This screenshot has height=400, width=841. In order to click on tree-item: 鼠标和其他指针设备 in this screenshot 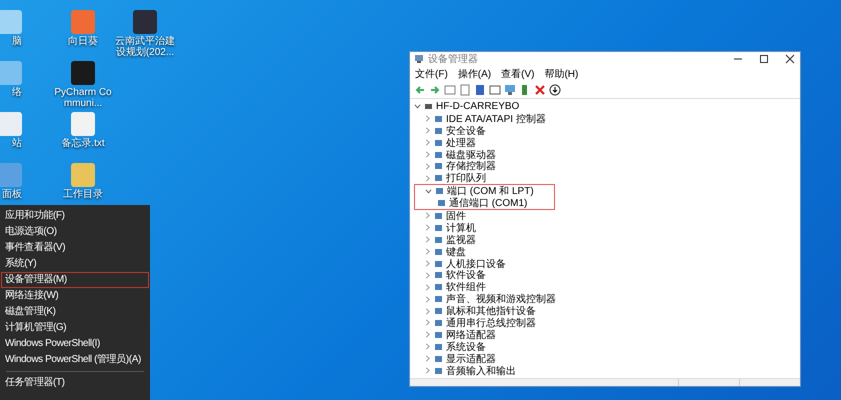, I will do `click(491, 311)`.